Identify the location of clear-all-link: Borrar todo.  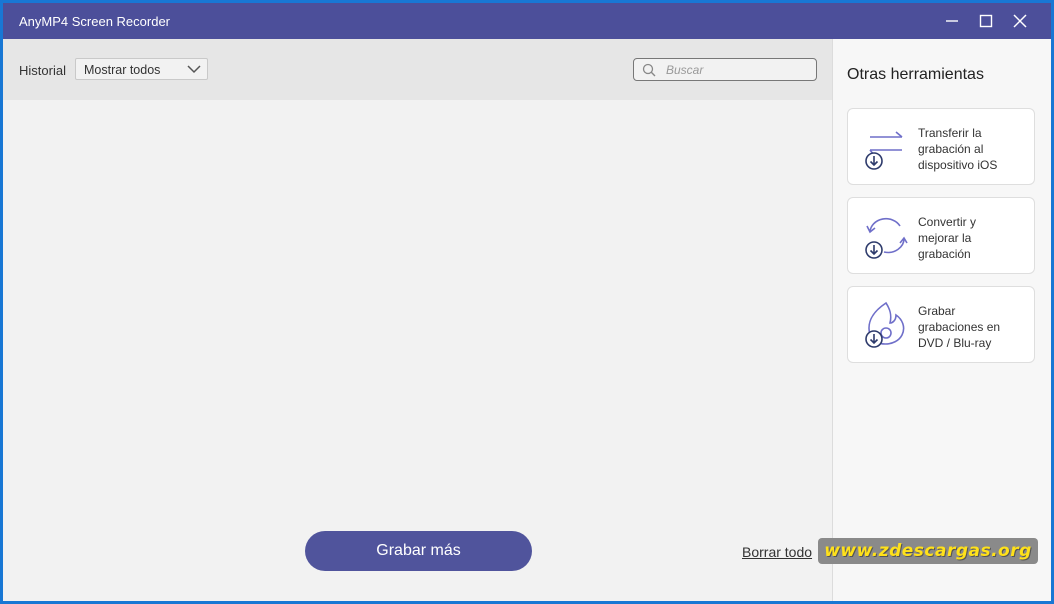
(777, 552).